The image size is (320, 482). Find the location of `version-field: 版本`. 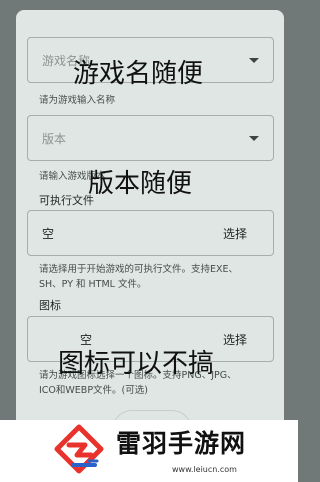

version-field: 版本 is located at coordinates (150, 138).